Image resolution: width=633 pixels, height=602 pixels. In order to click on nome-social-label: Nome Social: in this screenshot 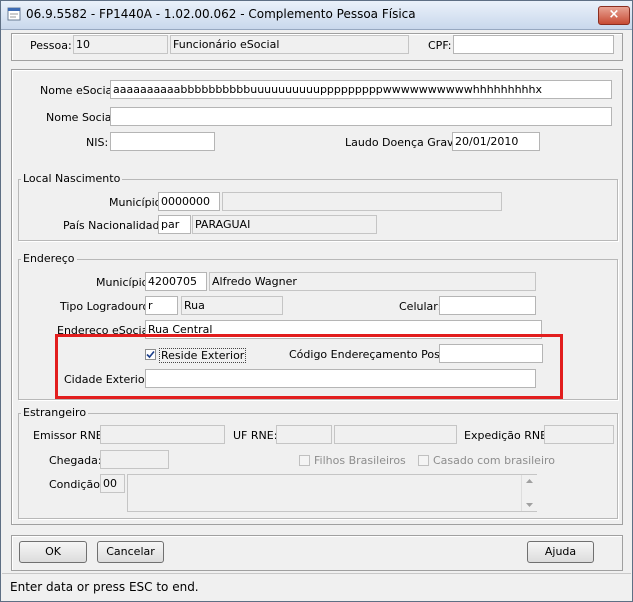, I will do `click(82, 117)`.